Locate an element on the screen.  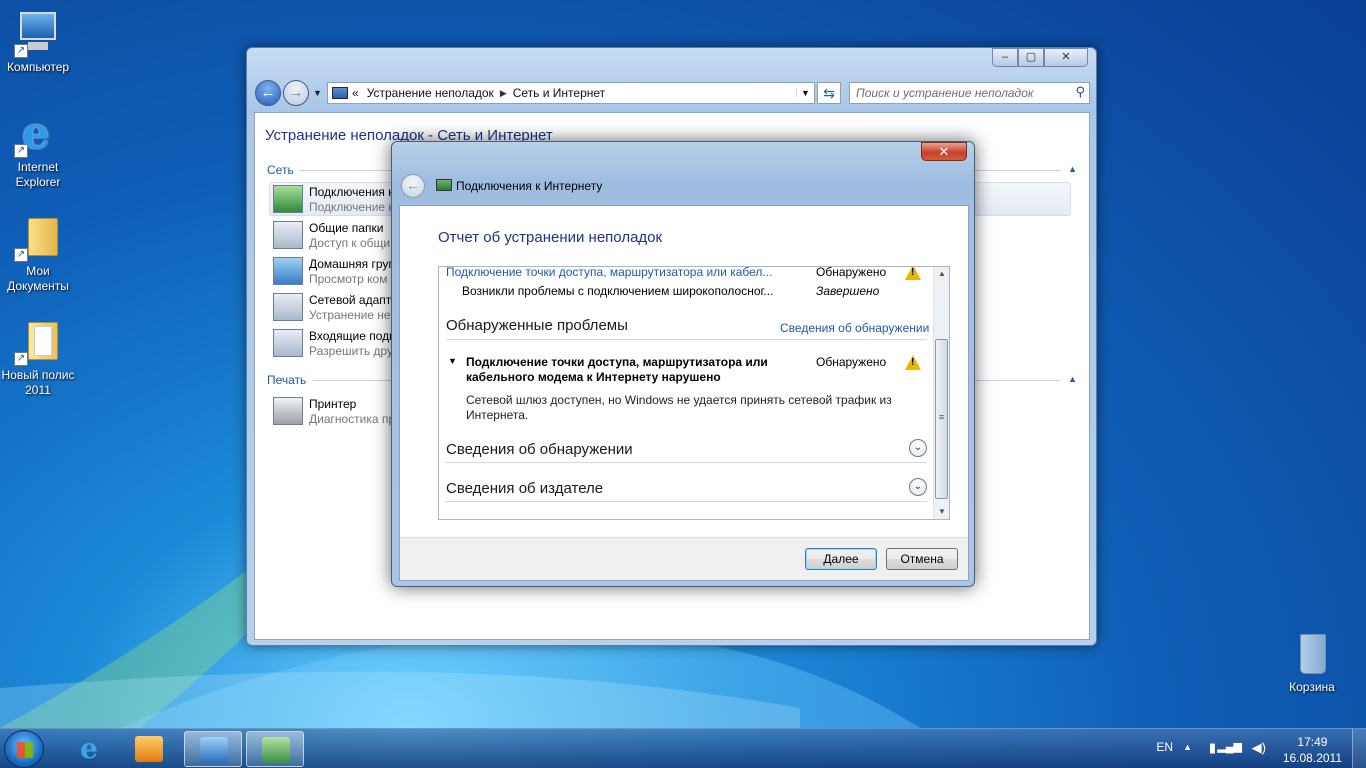
incoming-connections-icon is located at coordinates (288, 343).